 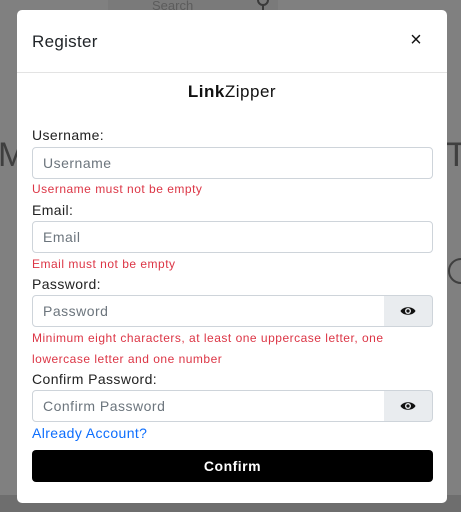 I want to click on confirm-password-input, so click(x=208, y=406).